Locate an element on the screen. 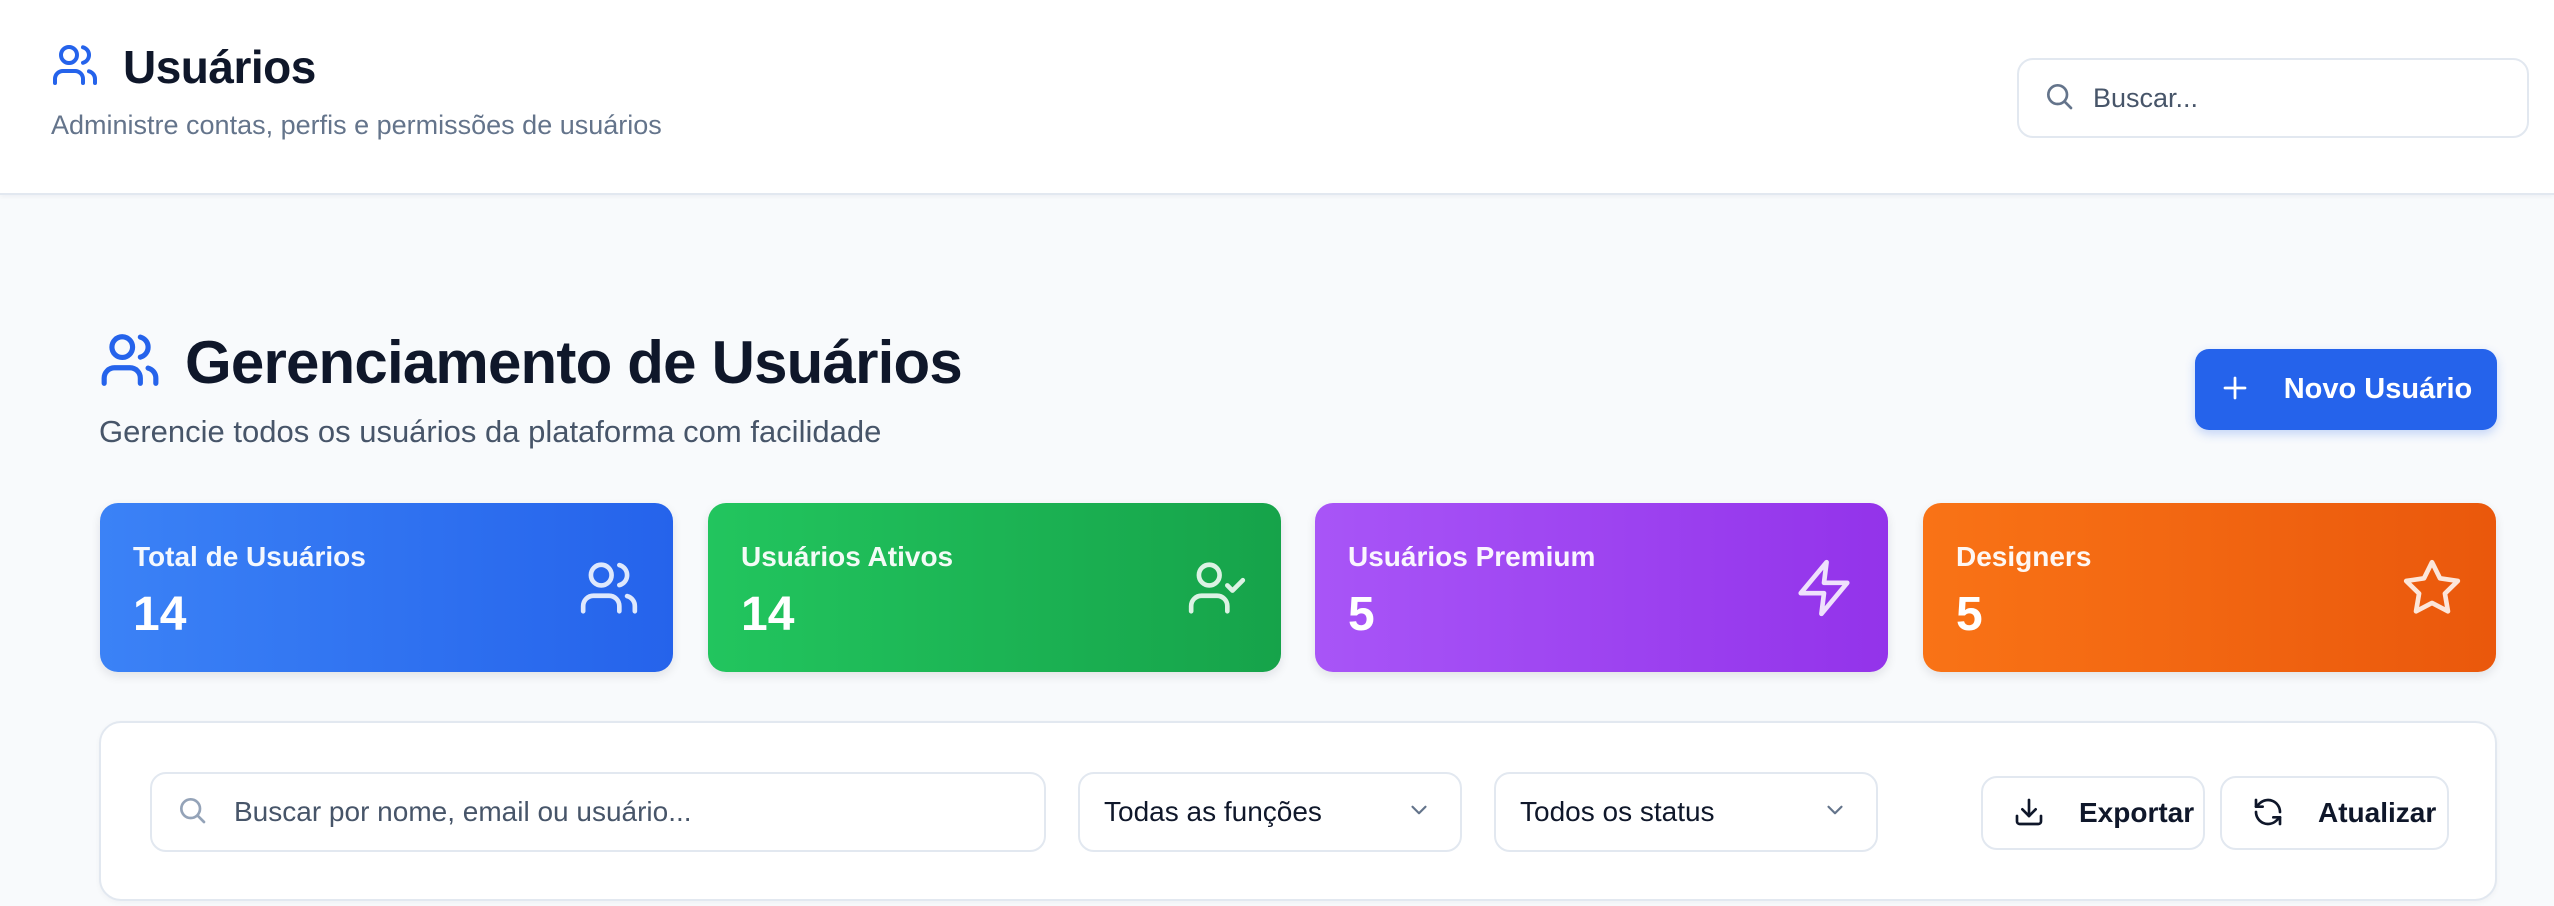 This screenshot has height=906, width=2554. stat-card-total-users: Total de Usuários 14 is located at coordinates (386, 587).